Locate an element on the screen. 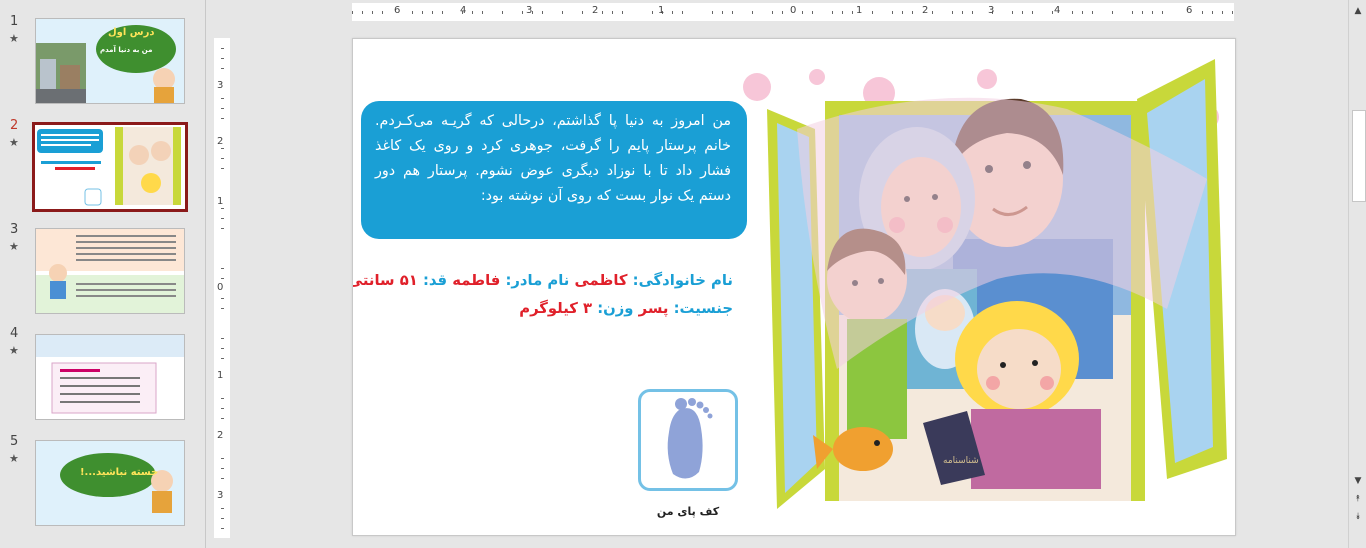 The height and width of the screenshot is (548, 1366). slide-number: 2 is located at coordinates (14, 125).